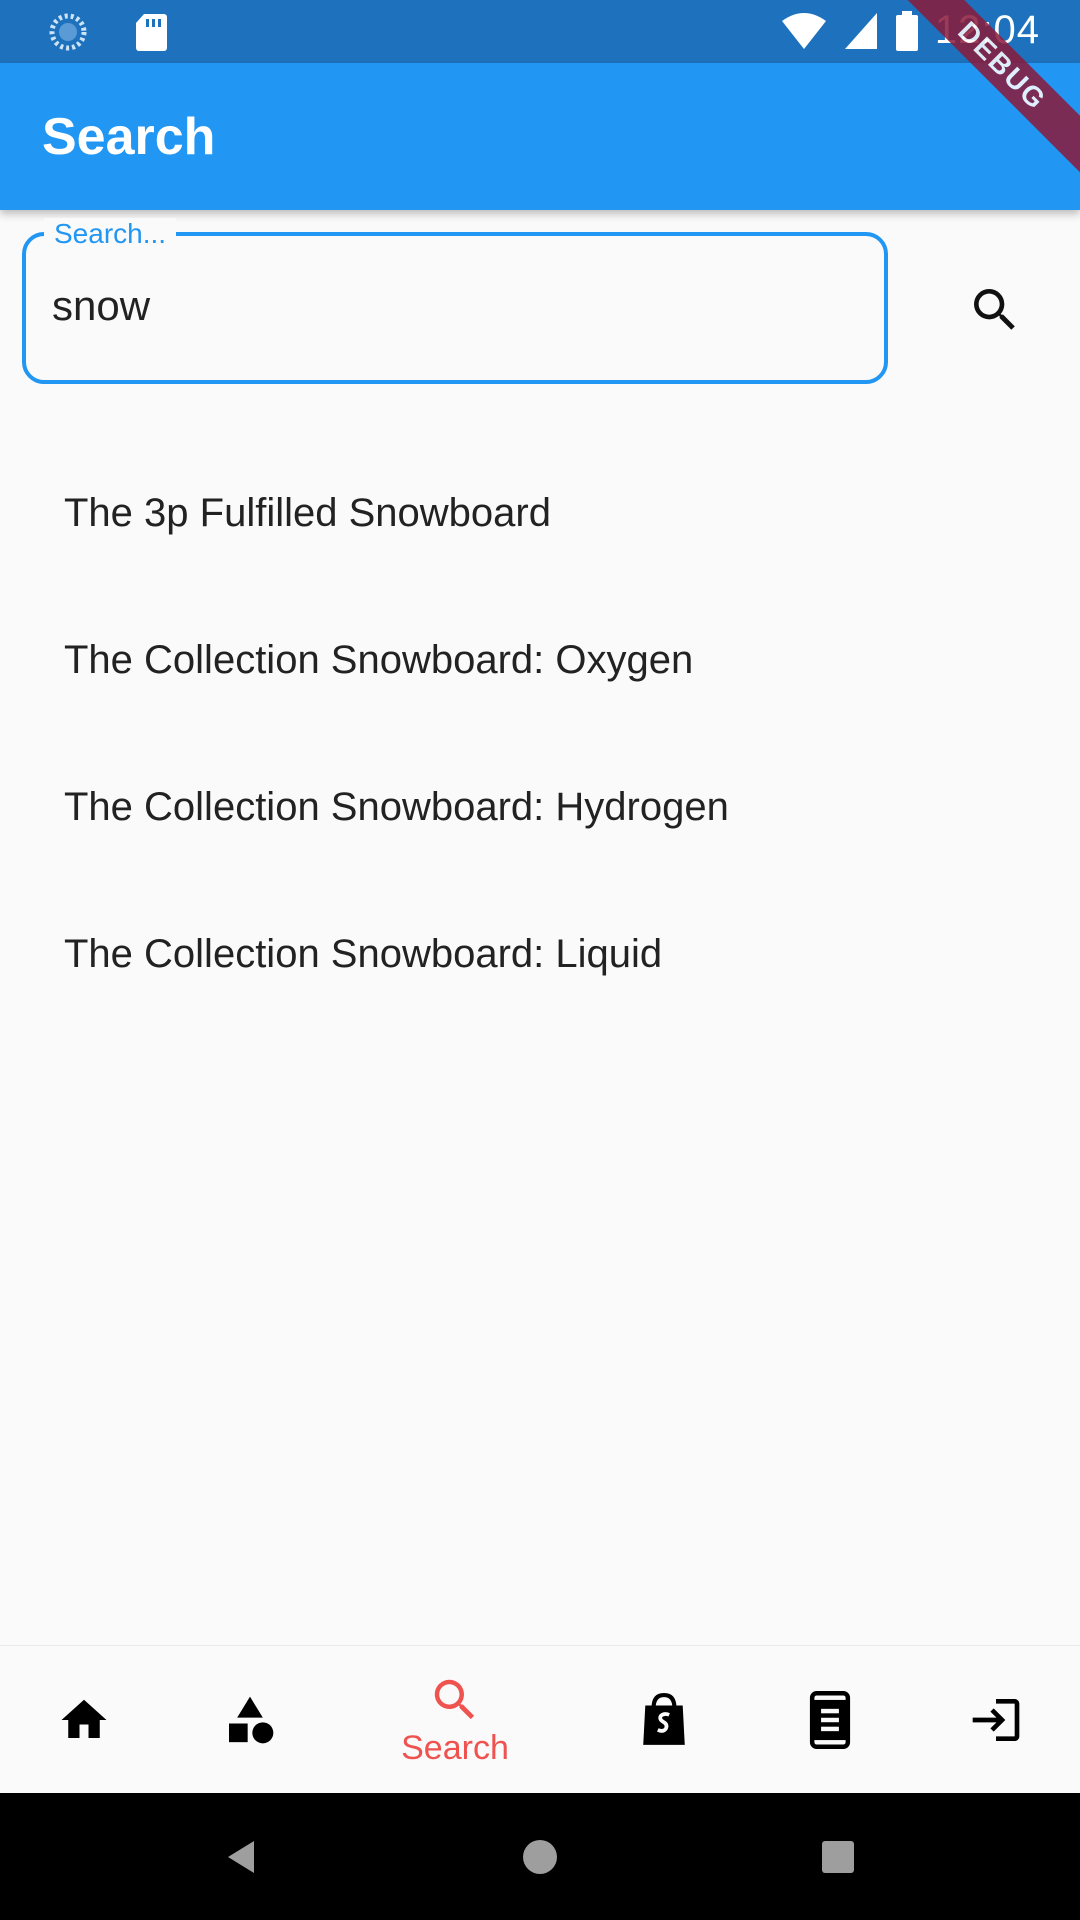 This screenshot has width=1080, height=1920. Describe the element at coordinates (455, 1747) in the screenshot. I see `nav-item-search-label: Search` at that location.